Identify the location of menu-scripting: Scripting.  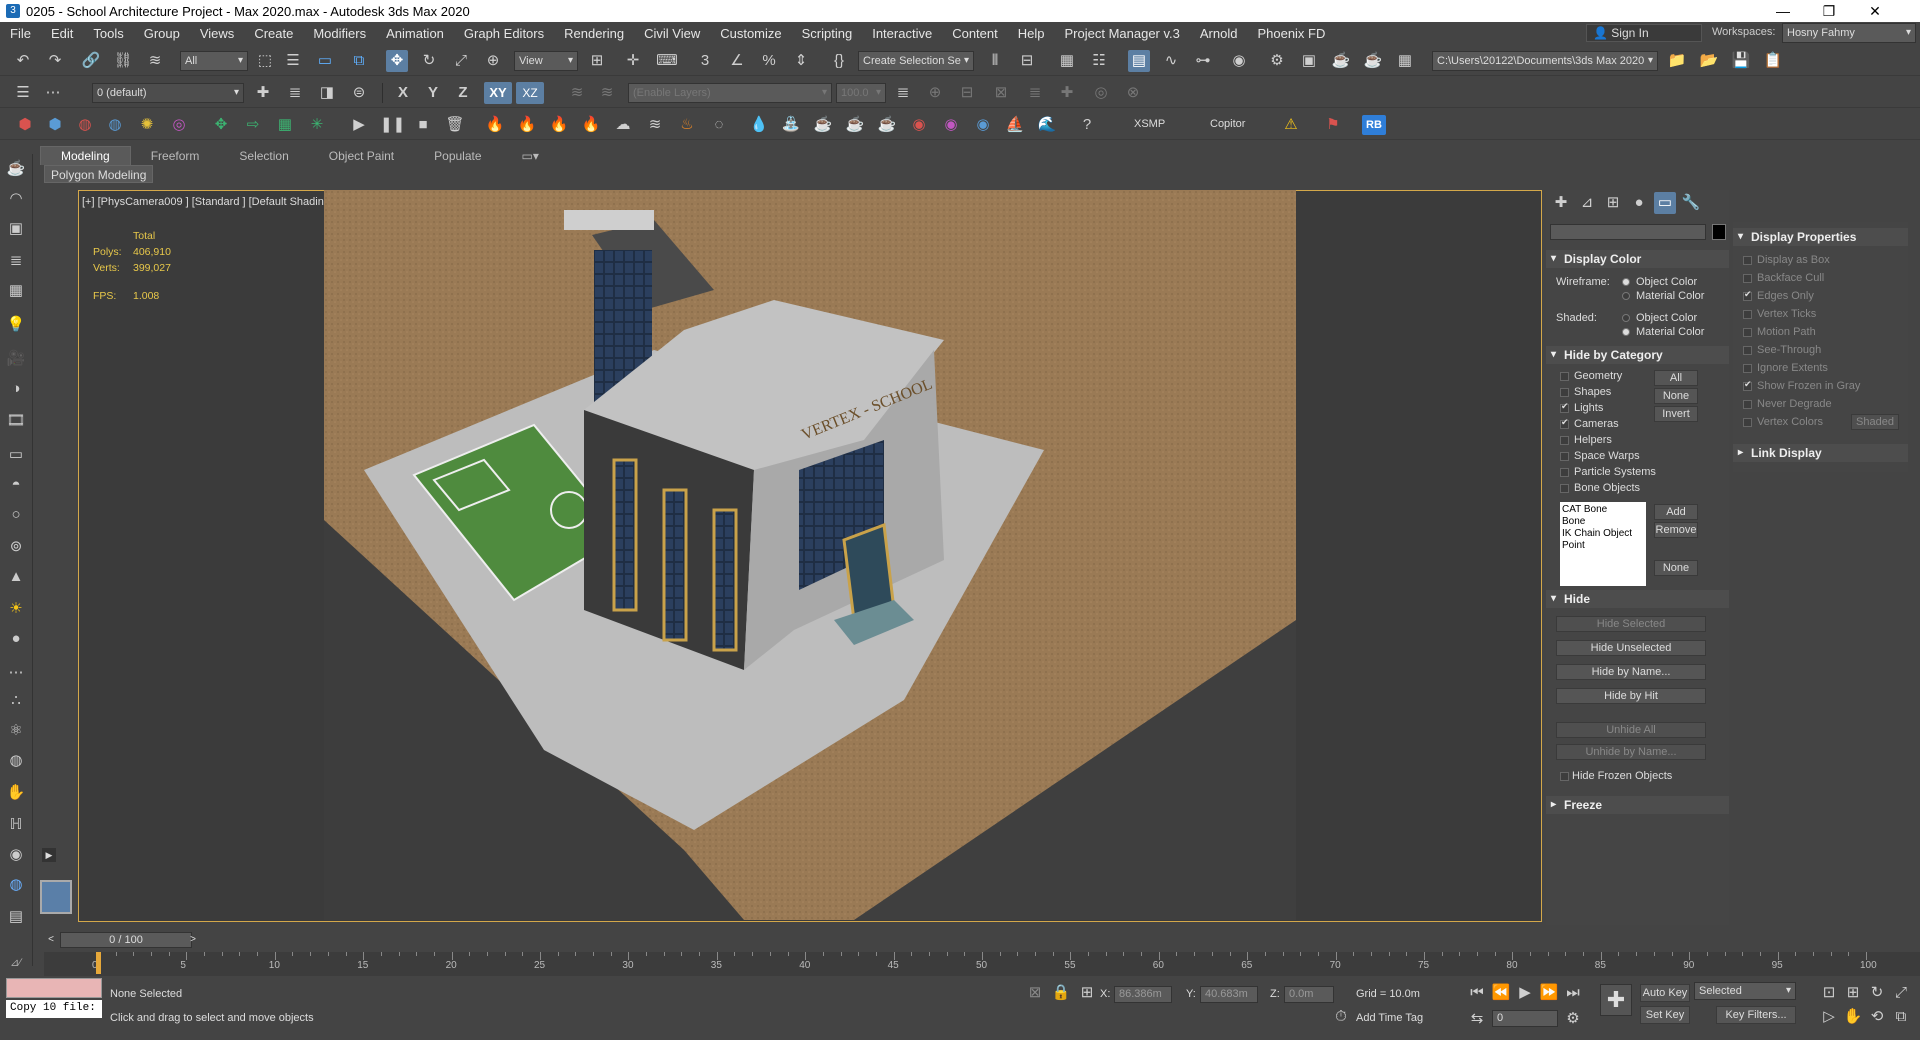
(827, 33).